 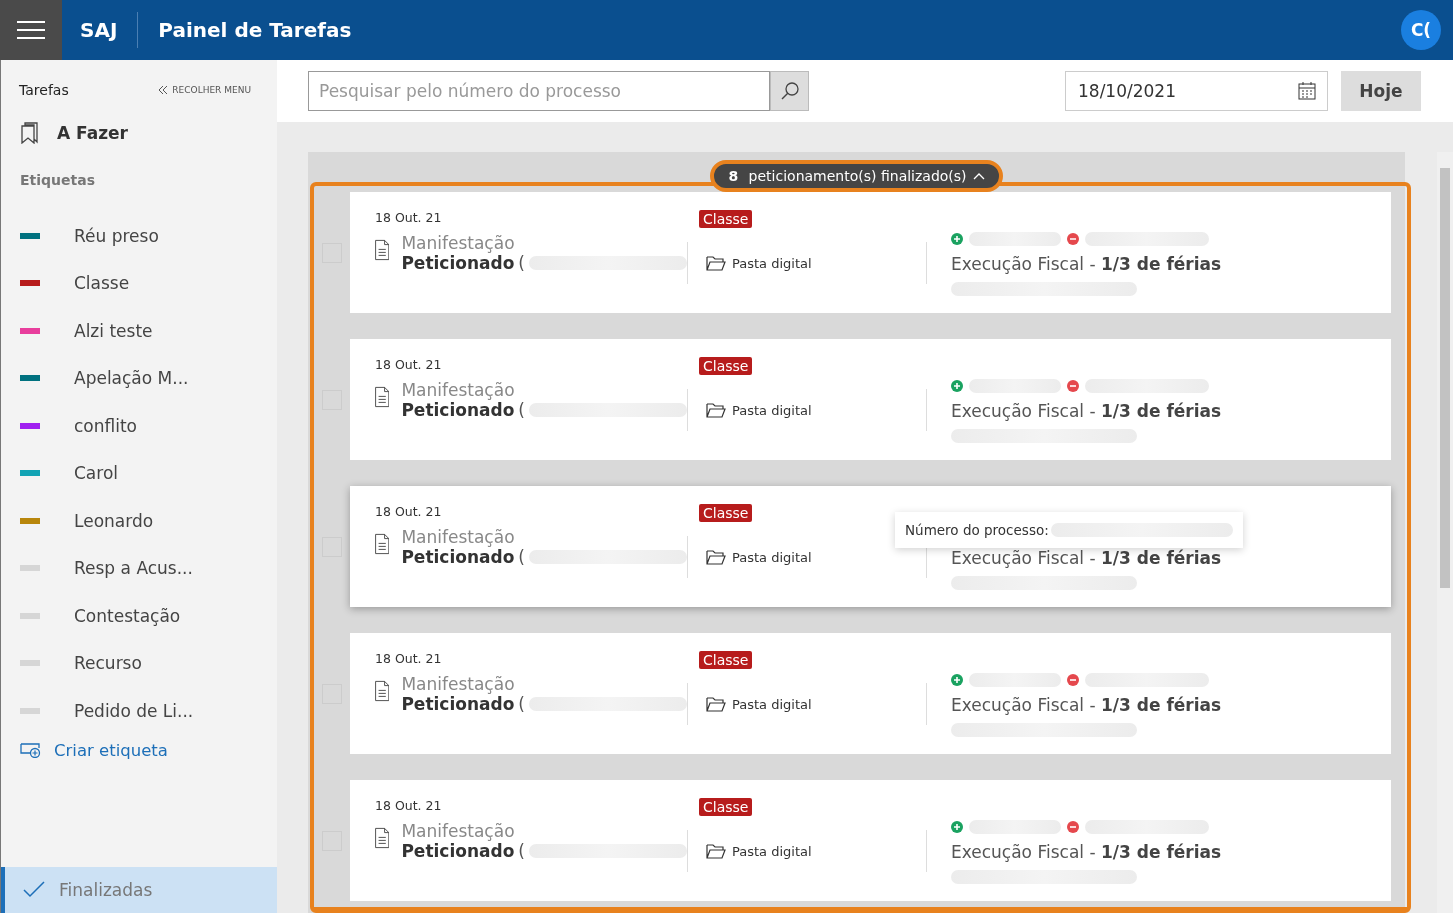 What do you see at coordinates (139, 283) in the screenshot?
I see `tag-item: Classe` at bounding box center [139, 283].